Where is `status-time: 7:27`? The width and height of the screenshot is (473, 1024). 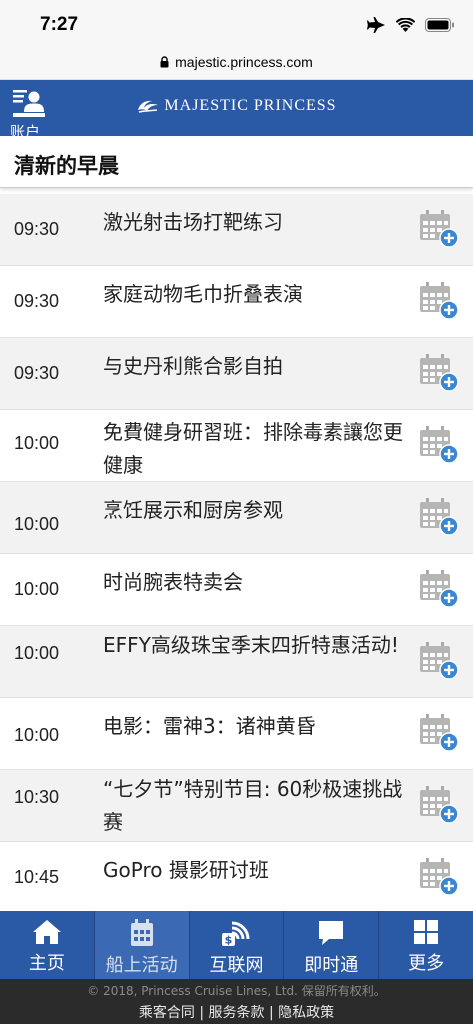
status-time: 7:27 is located at coordinates (59, 24).